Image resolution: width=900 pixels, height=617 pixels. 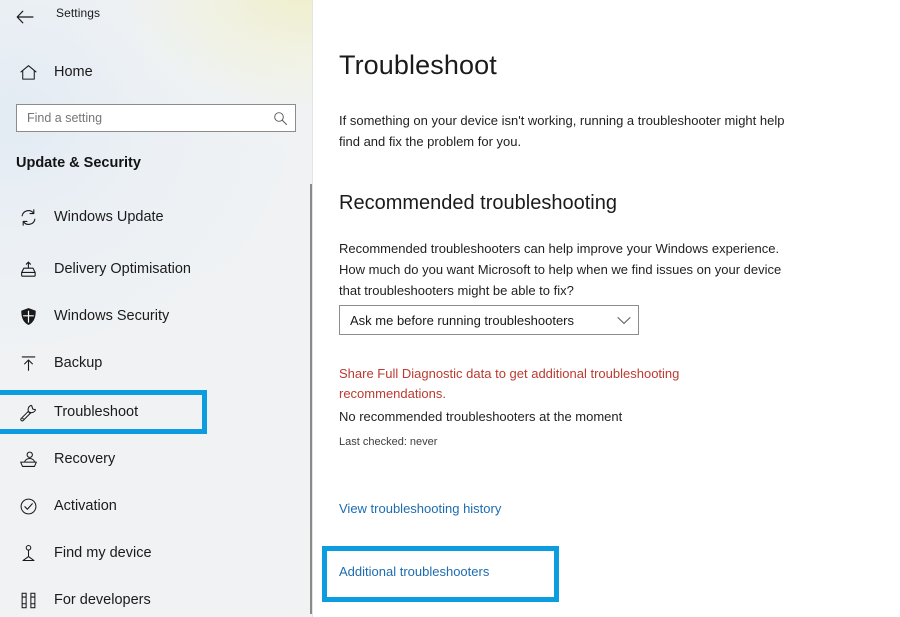 What do you see at coordinates (28, 316) in the screenshot?
I see `shield-icon` at bounding box center [28, 316].